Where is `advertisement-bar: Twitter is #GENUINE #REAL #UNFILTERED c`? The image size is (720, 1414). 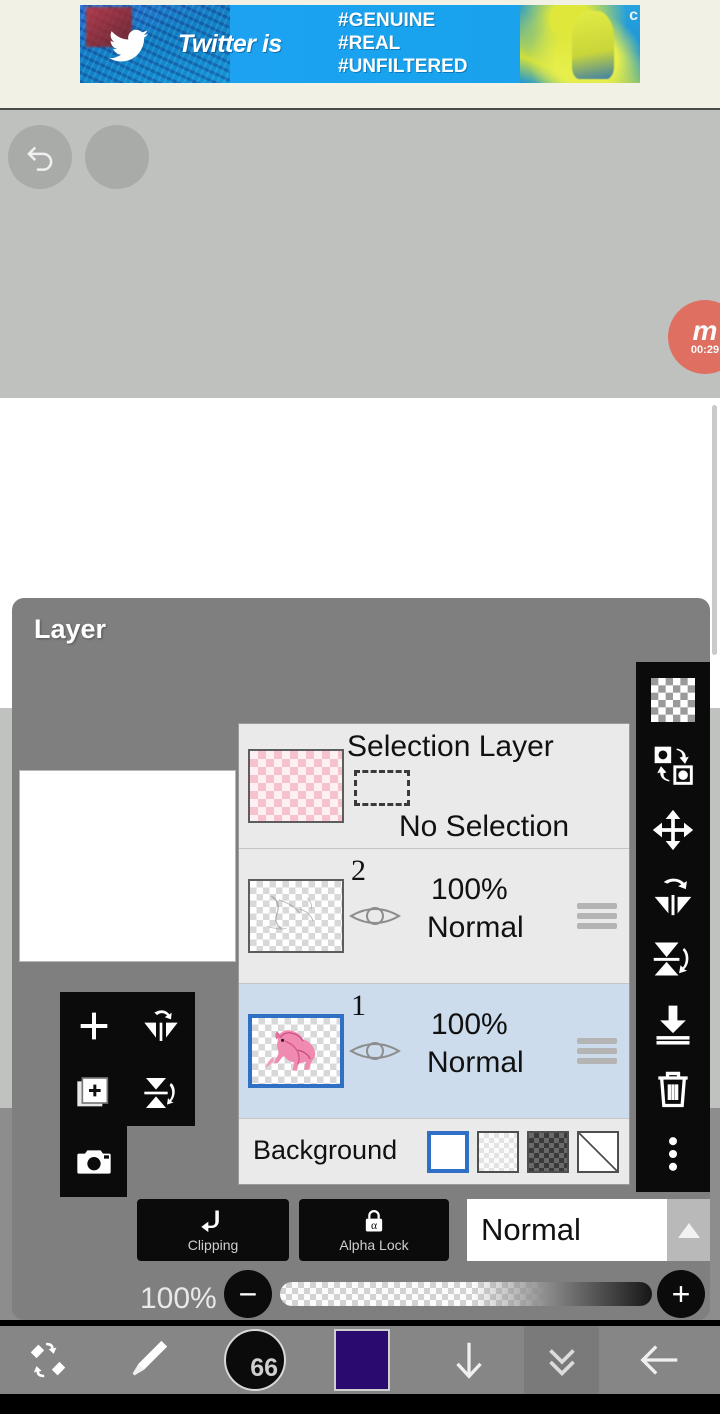 advertisement-bar: Twitter is #GENUINE #REAL #UNFILTERED c is located at coordinates (360, 55).